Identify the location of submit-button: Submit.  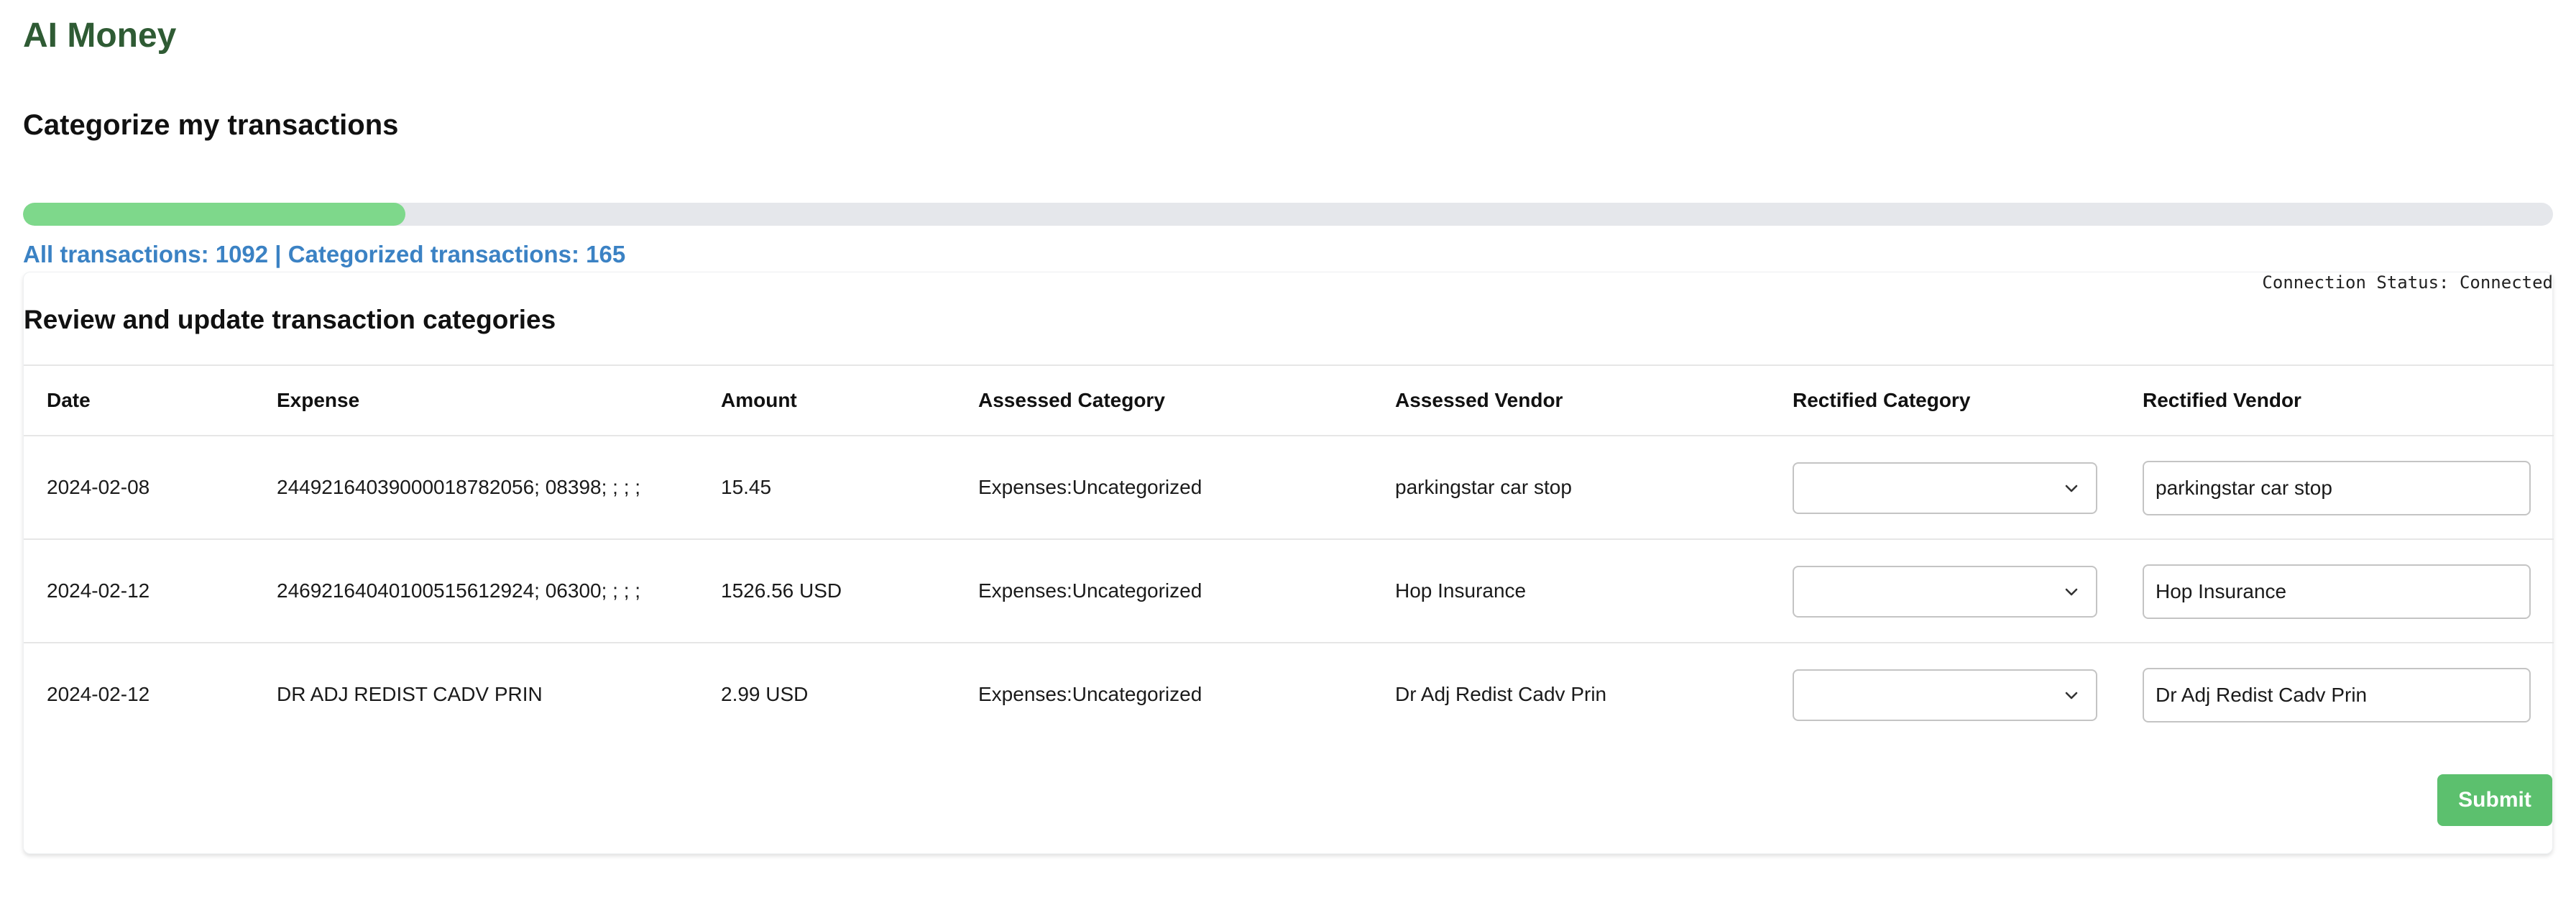
(2494, 800).